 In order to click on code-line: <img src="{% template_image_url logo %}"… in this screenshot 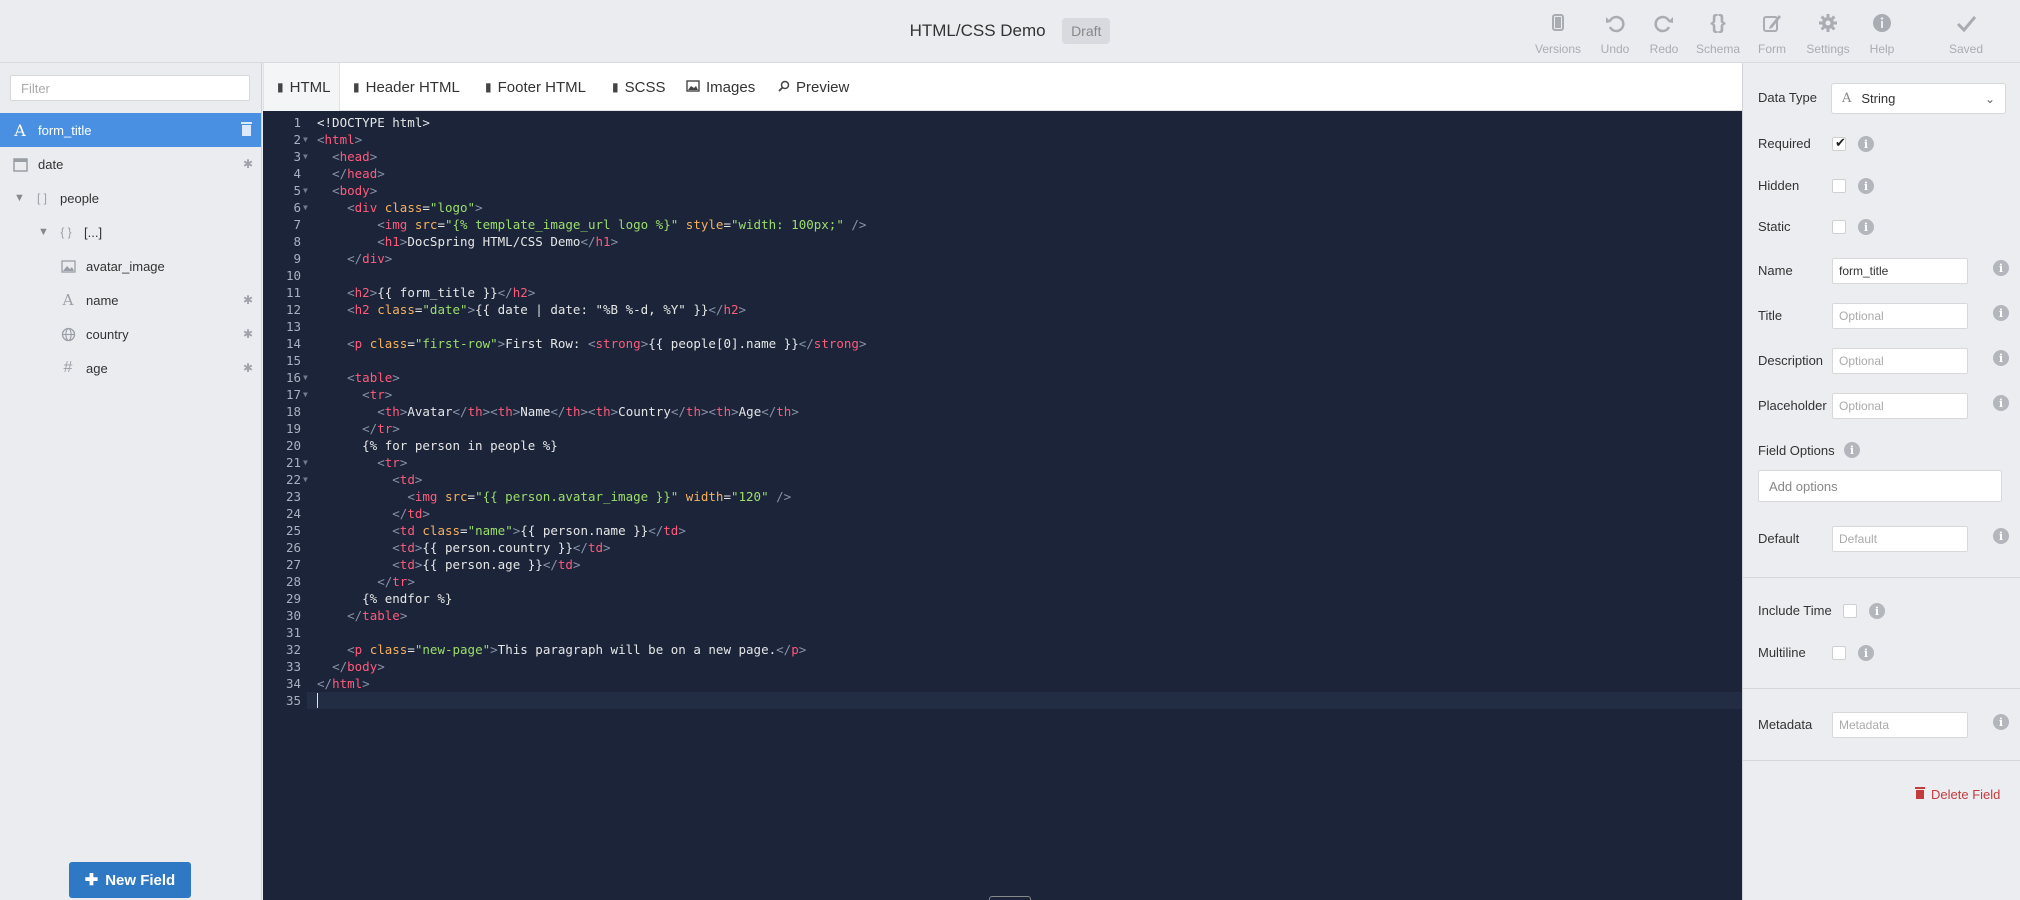, I will do `click(591, 224)`.